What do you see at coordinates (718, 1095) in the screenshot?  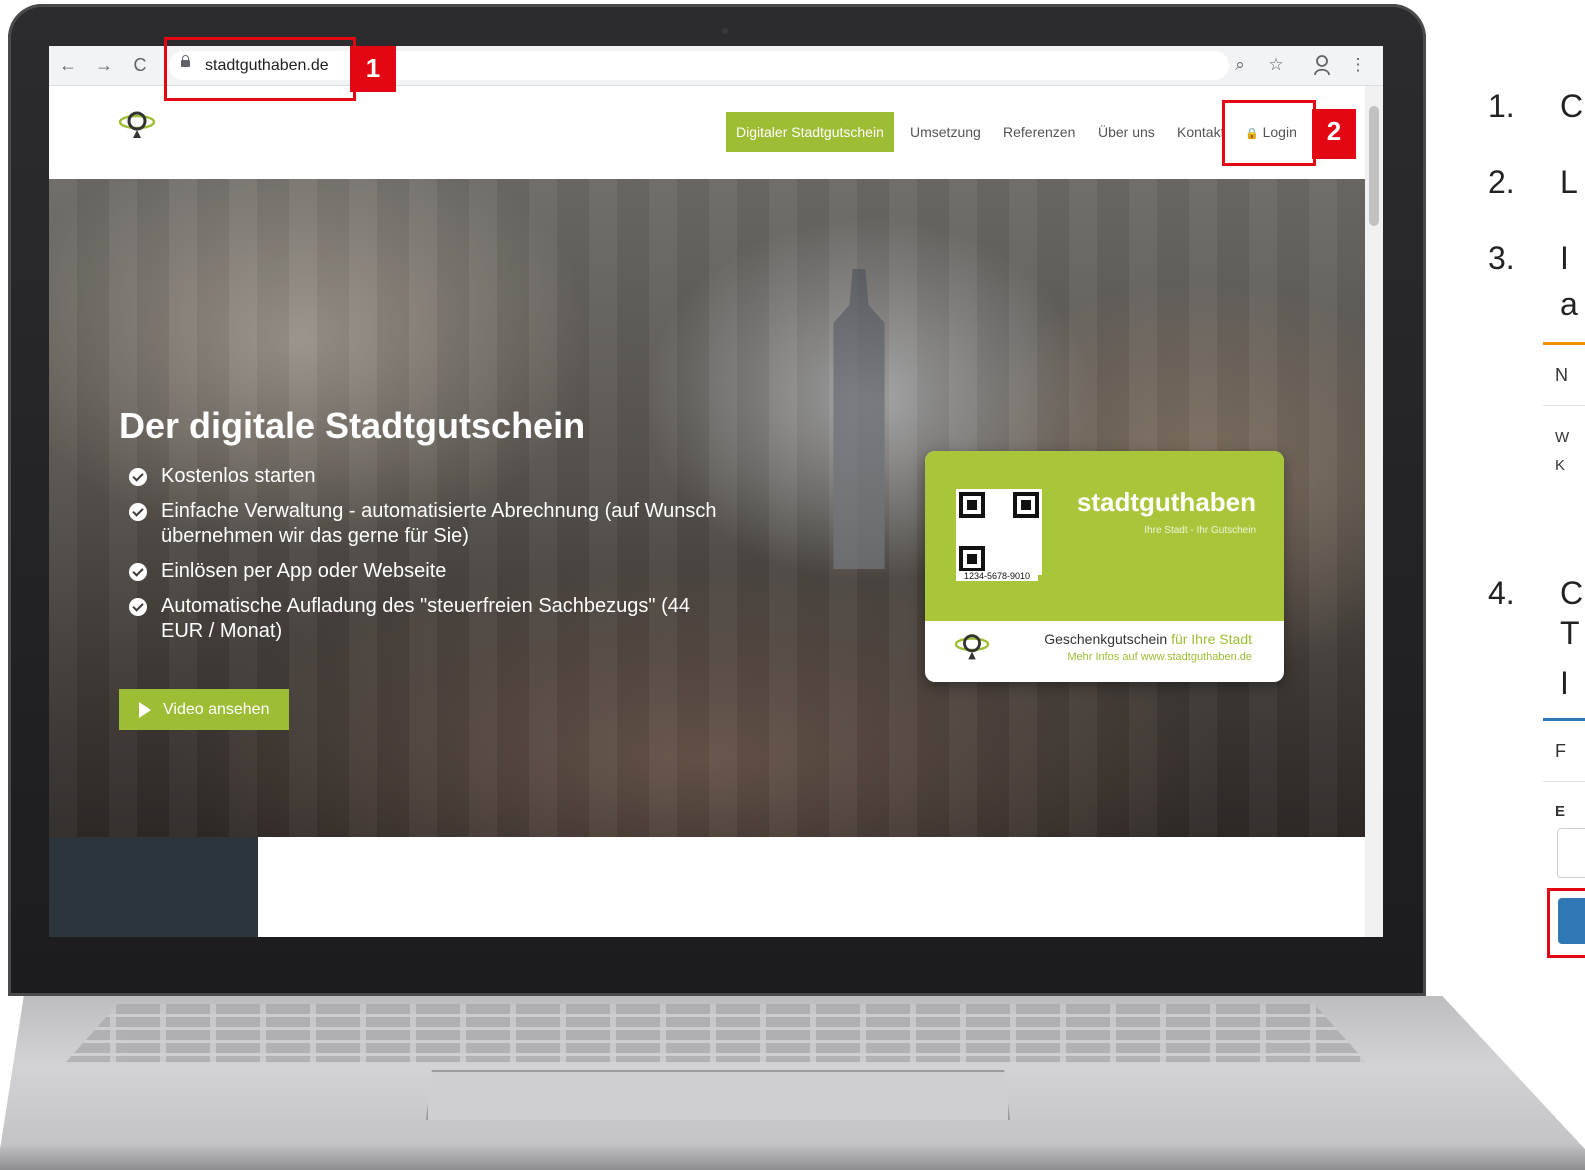 I see `trackpad` at bounding box center [718, 1095].